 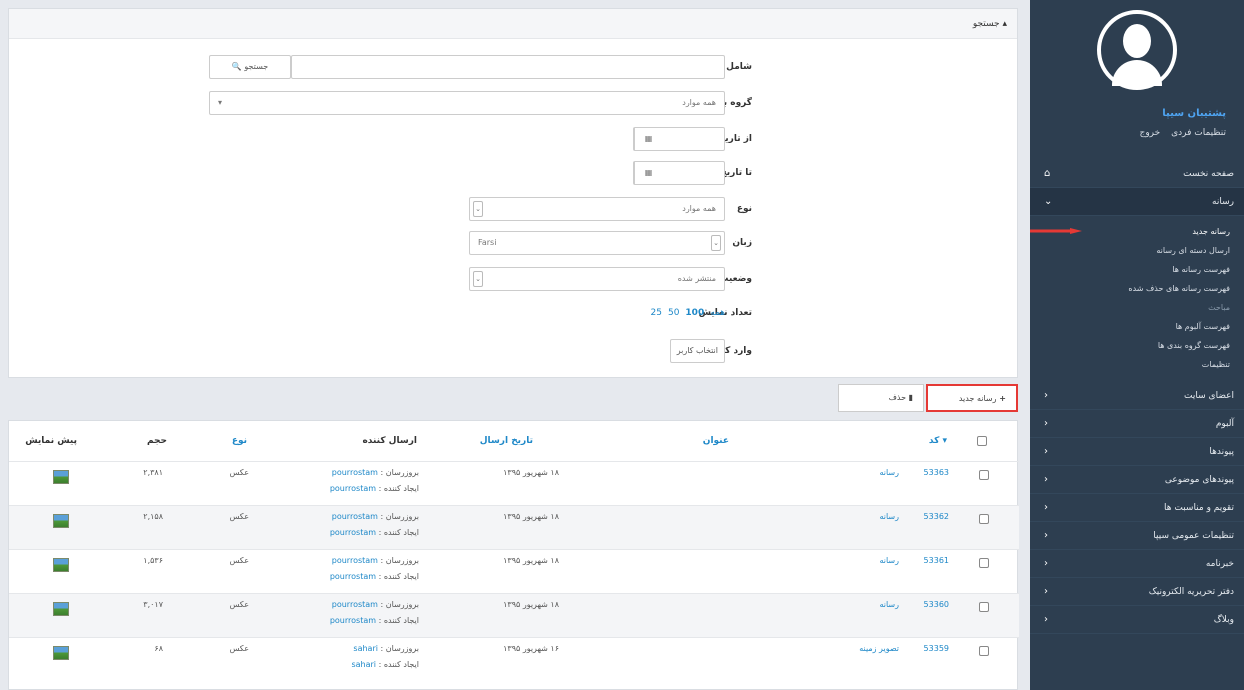 What do you see at coordinates (679, 139) in the screenshot?
I see `from-date-input: ▦` at bounding box center [679, 139].